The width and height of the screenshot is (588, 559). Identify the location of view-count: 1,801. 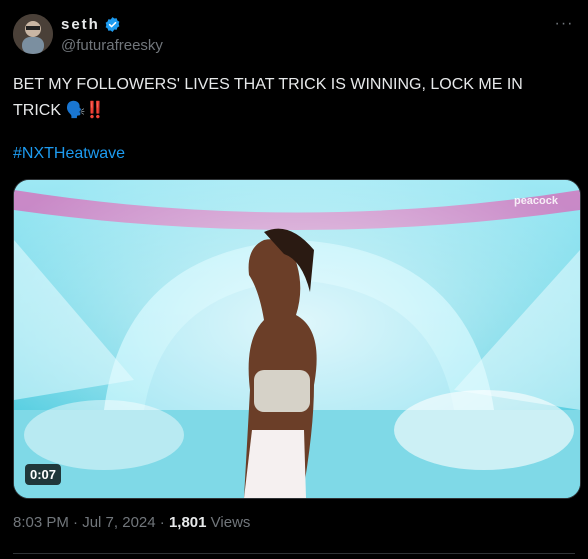
(187, 522).